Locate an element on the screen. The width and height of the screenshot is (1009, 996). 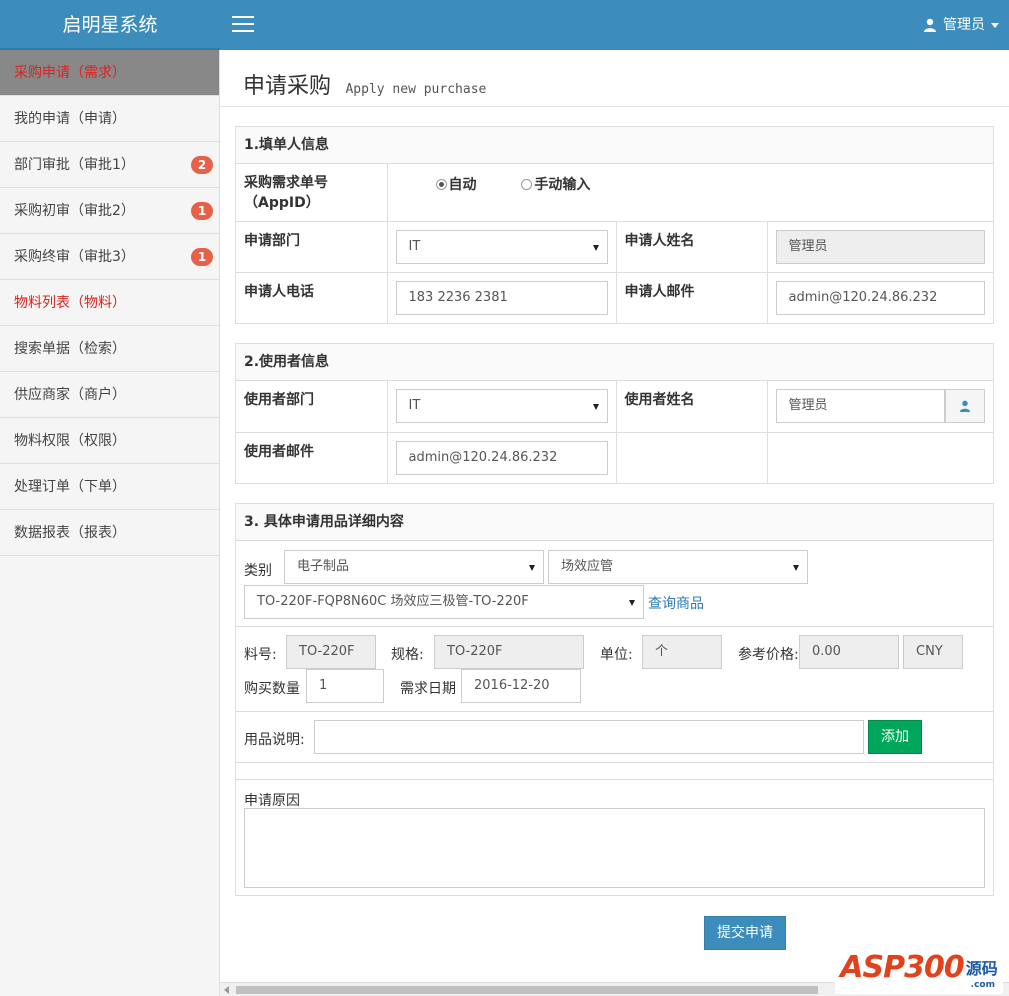
query-product-link: 查询商品 is located at coordinates (676, 603).